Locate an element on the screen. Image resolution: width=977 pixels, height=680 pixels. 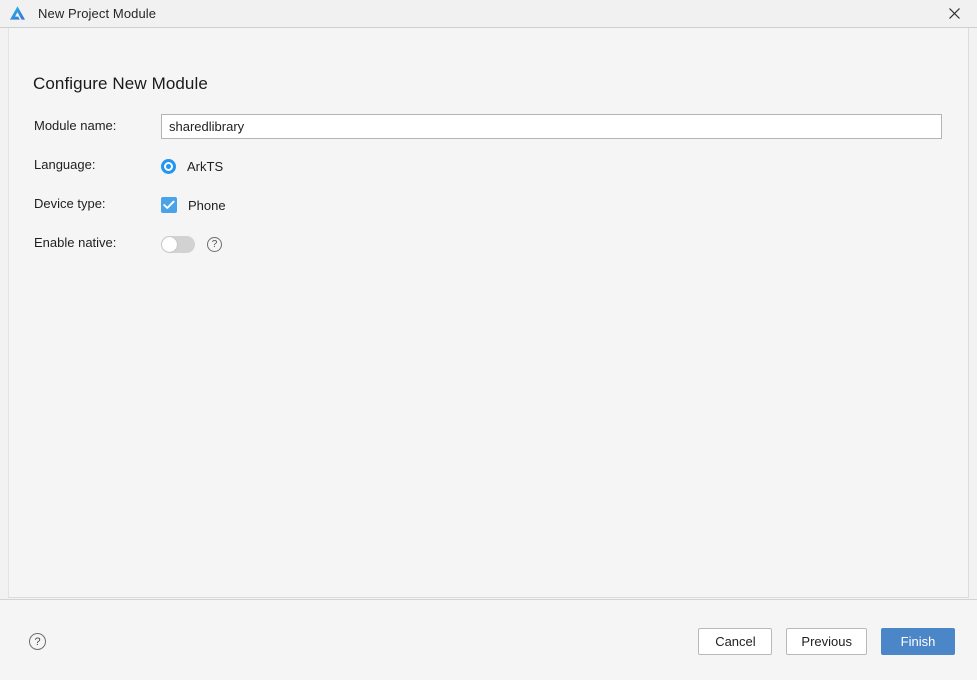
device-type-checkbox-group: Phone is located at coordinates (193, 205).